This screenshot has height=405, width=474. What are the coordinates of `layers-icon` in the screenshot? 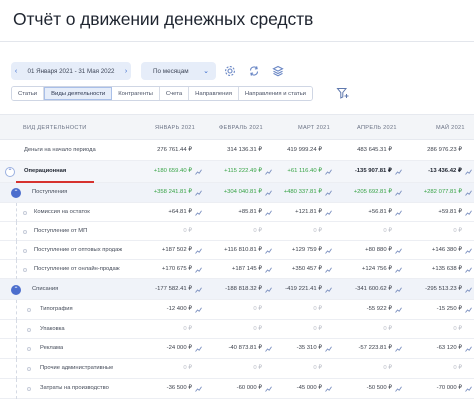 It's located at (278, 71).